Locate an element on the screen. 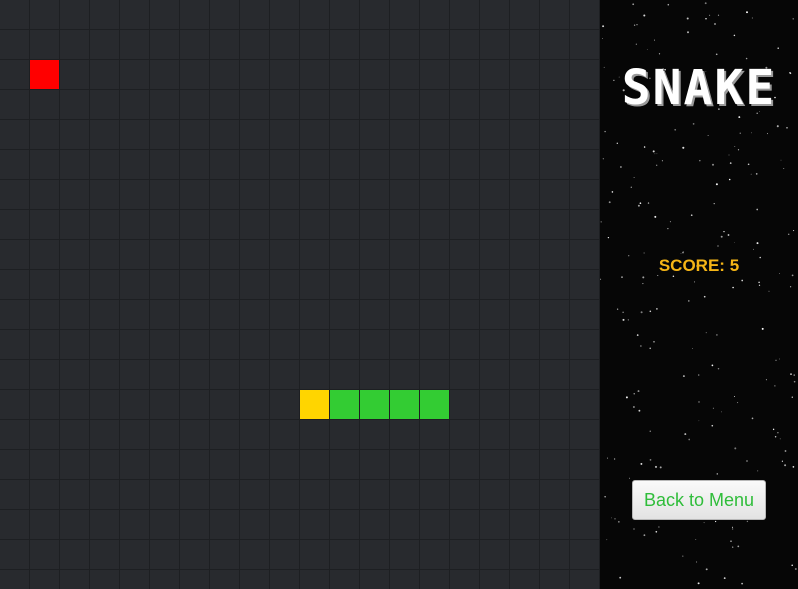  score-display: SCORE: 5 is located at coordinates (699, 266).